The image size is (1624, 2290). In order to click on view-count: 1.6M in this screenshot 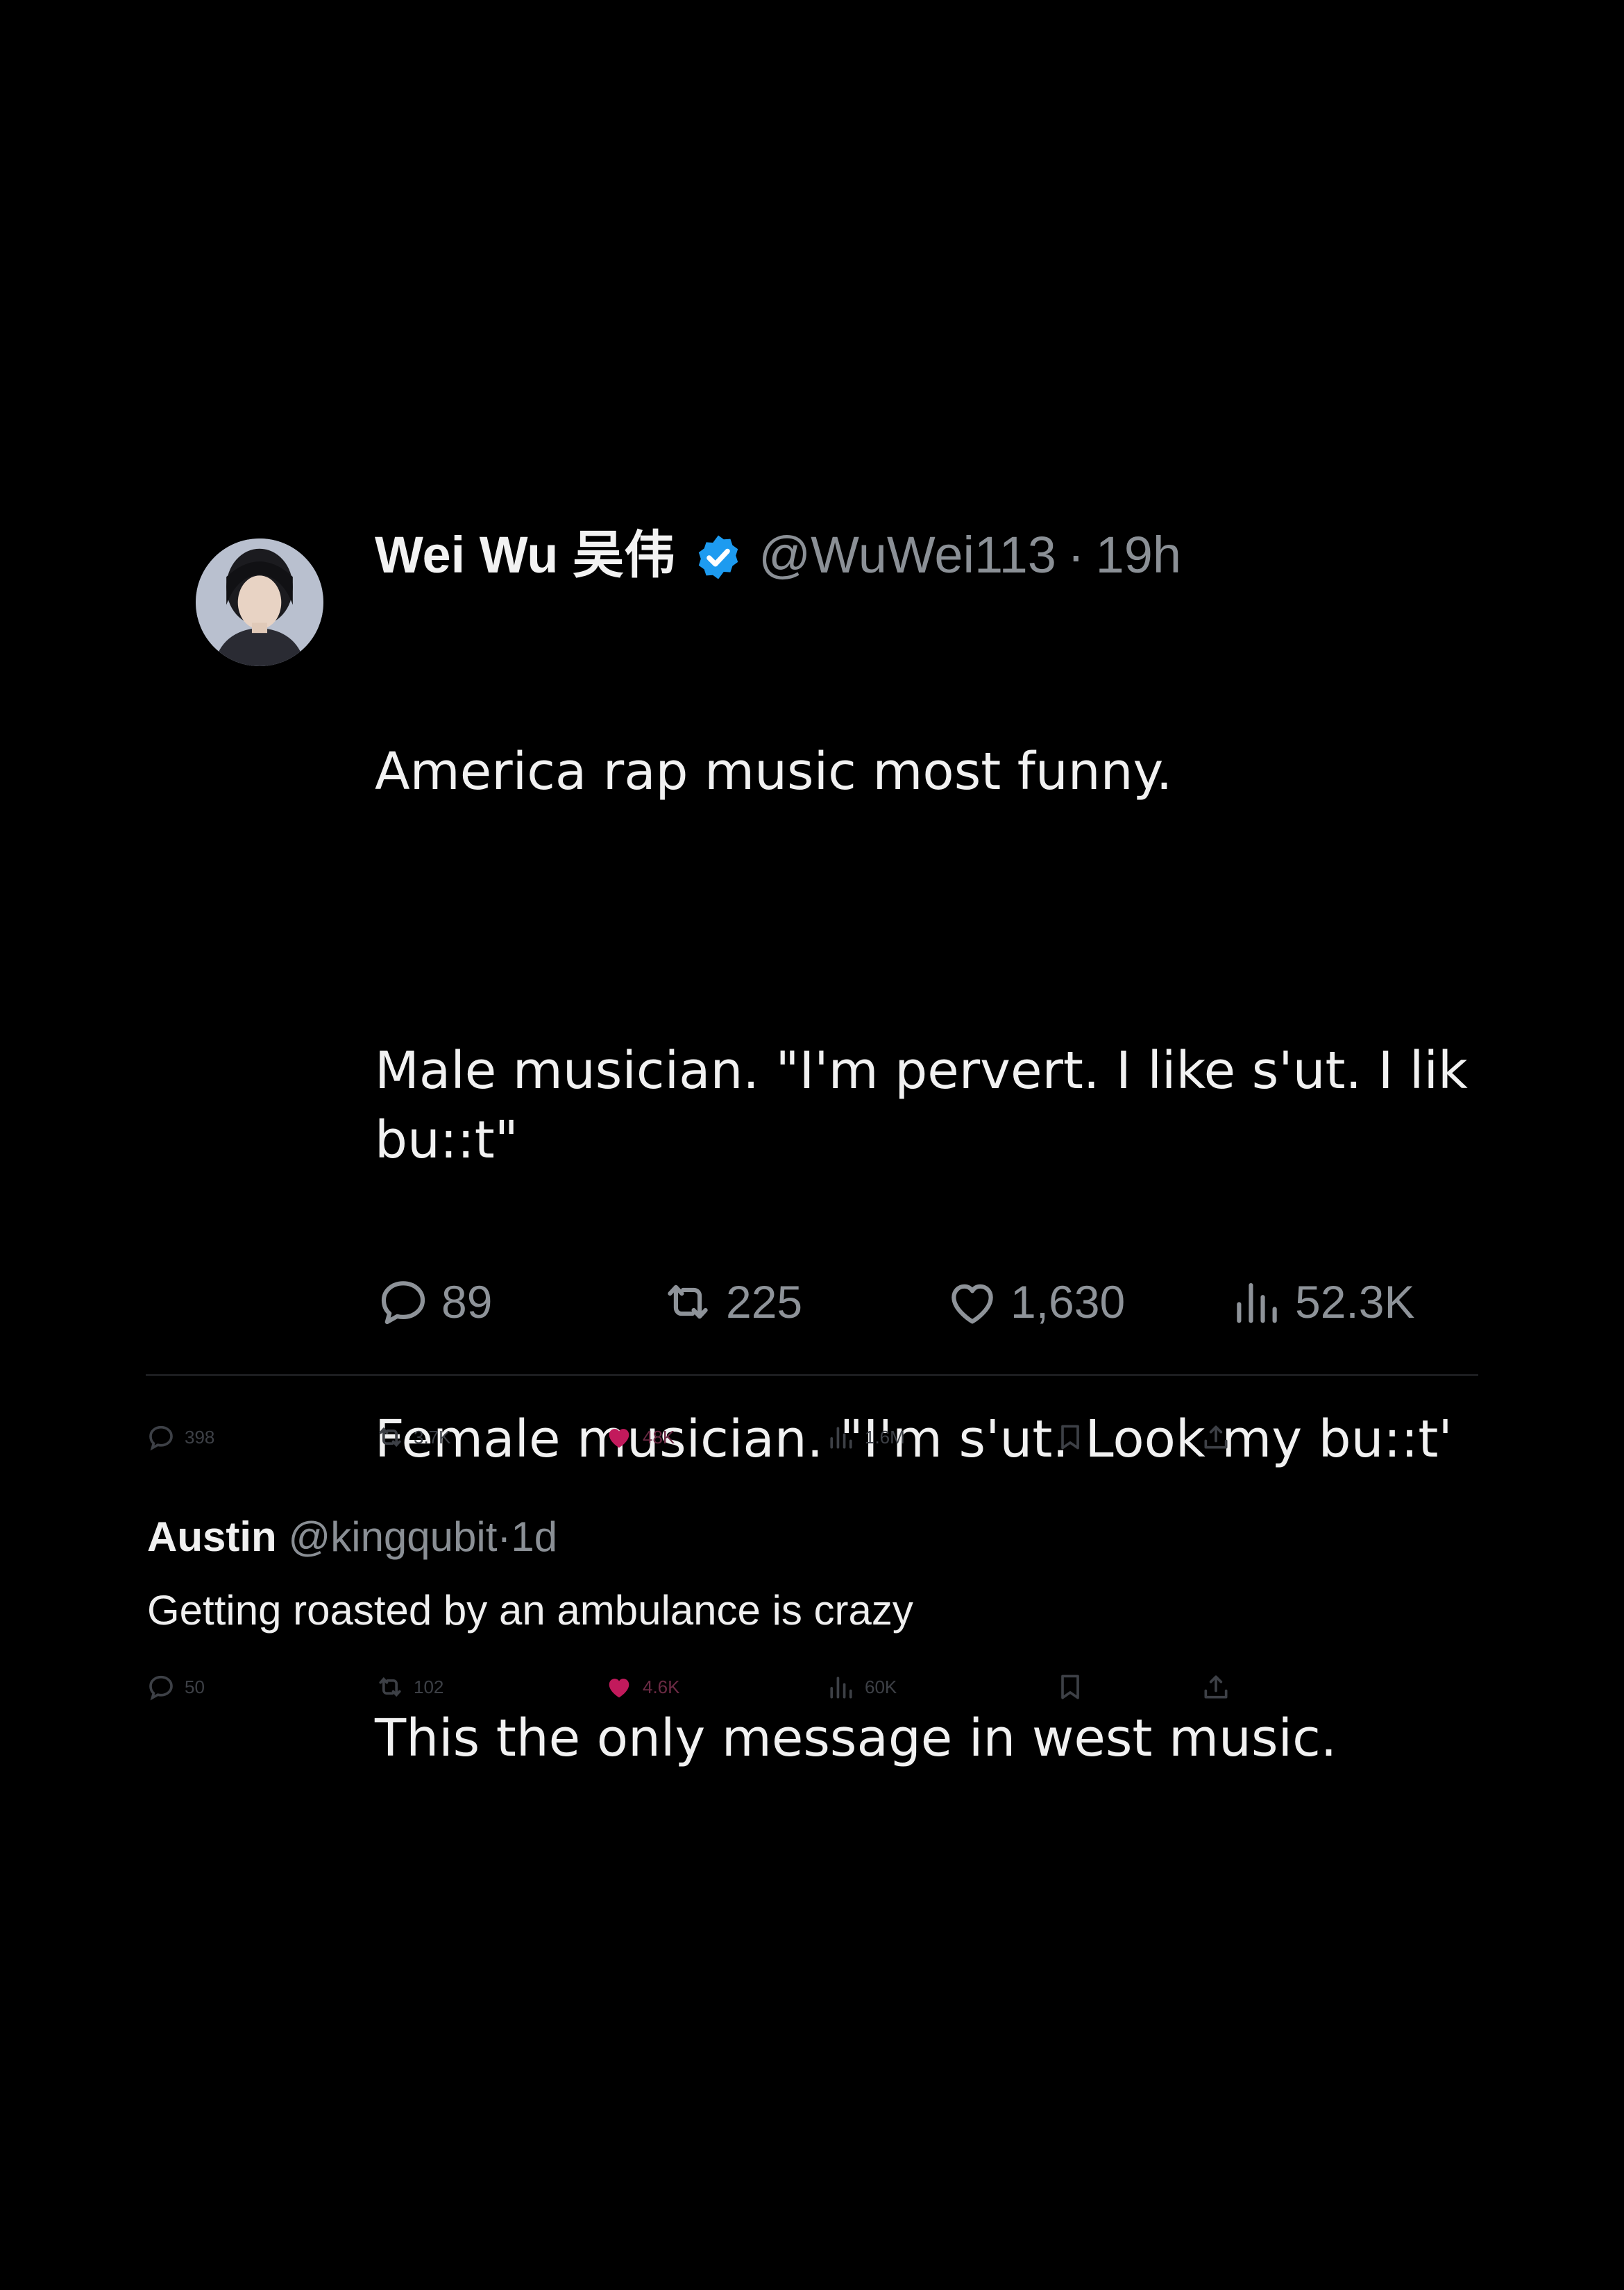, I will do `click(885, 1437)`.